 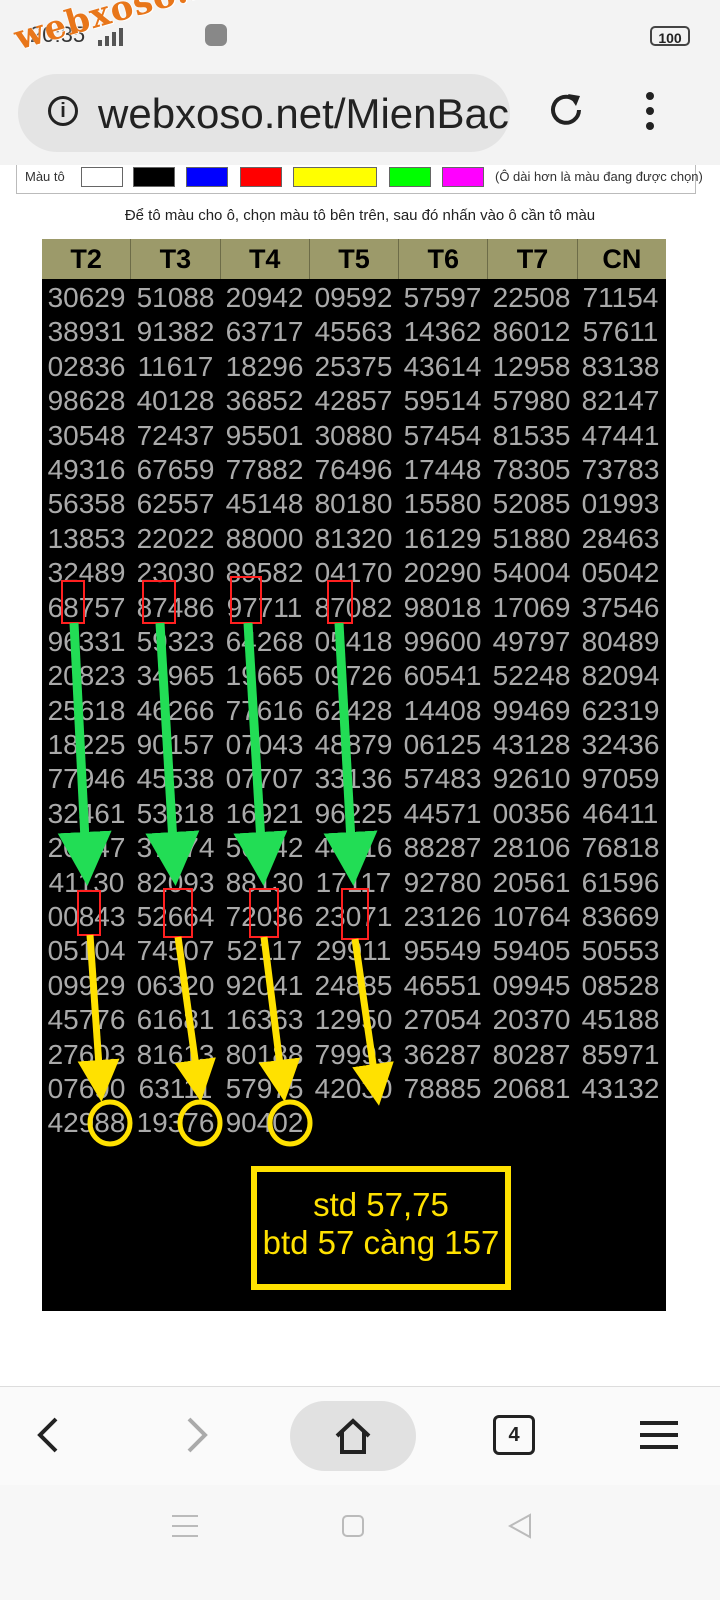 What do you see at coordinates (86, 711) in the screenshot?
I see `number-cell: 25618` at bounding box center [86, 711].